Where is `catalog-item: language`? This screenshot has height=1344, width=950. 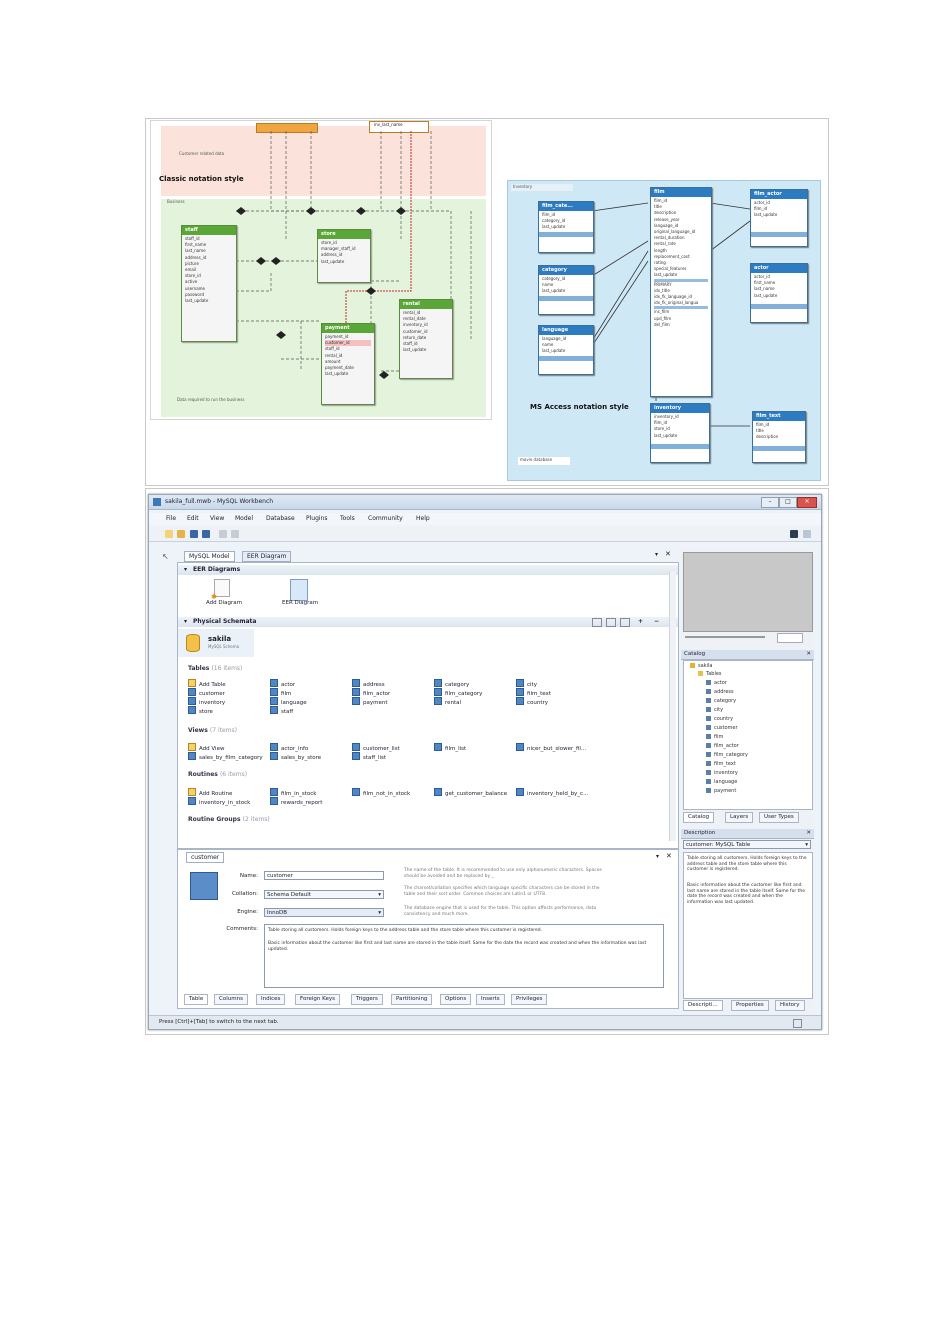 catalog-item: language is located at coordinates (721, 782).